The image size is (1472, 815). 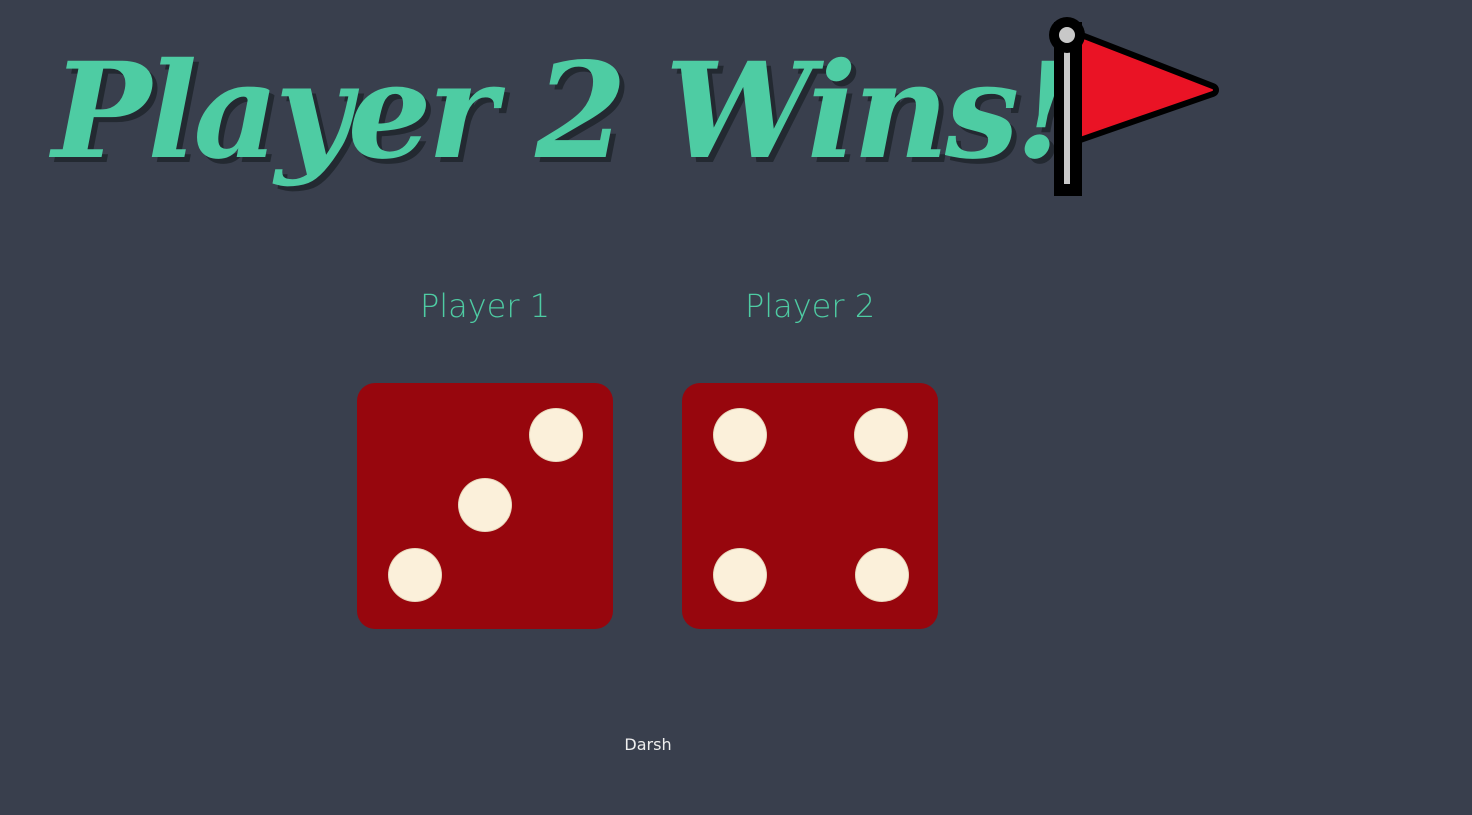 I want to click on player-1-die, so click(x=485, y=506).